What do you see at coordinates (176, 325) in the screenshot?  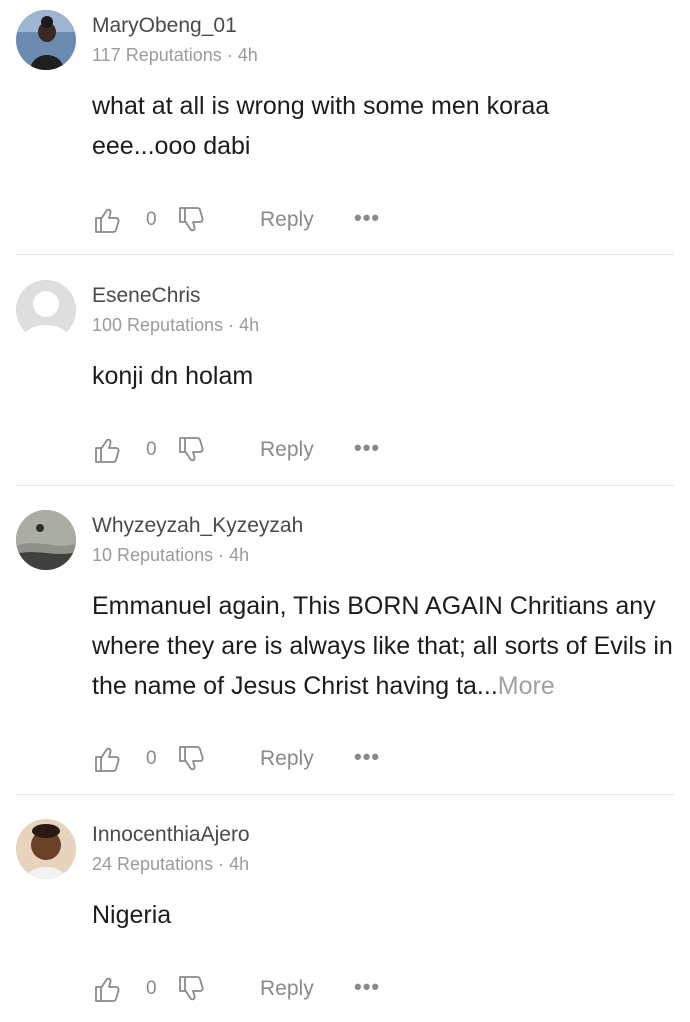 I see `reputation-time: 100 Reputations · 4h` at bounding box center [176, 325].